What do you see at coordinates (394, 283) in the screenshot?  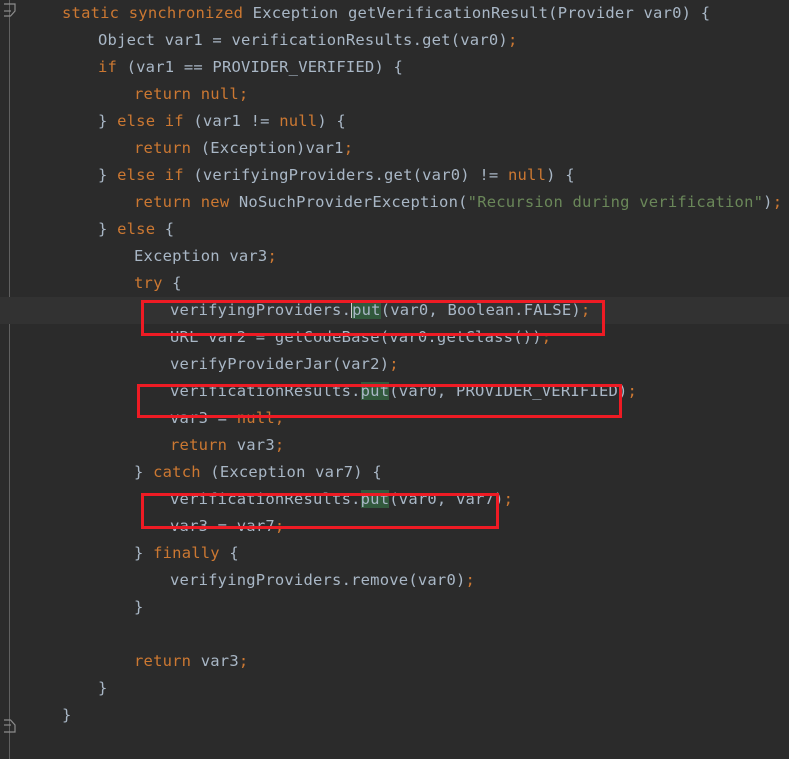 I see `code-line: try {` at bounding box center [394, 283].